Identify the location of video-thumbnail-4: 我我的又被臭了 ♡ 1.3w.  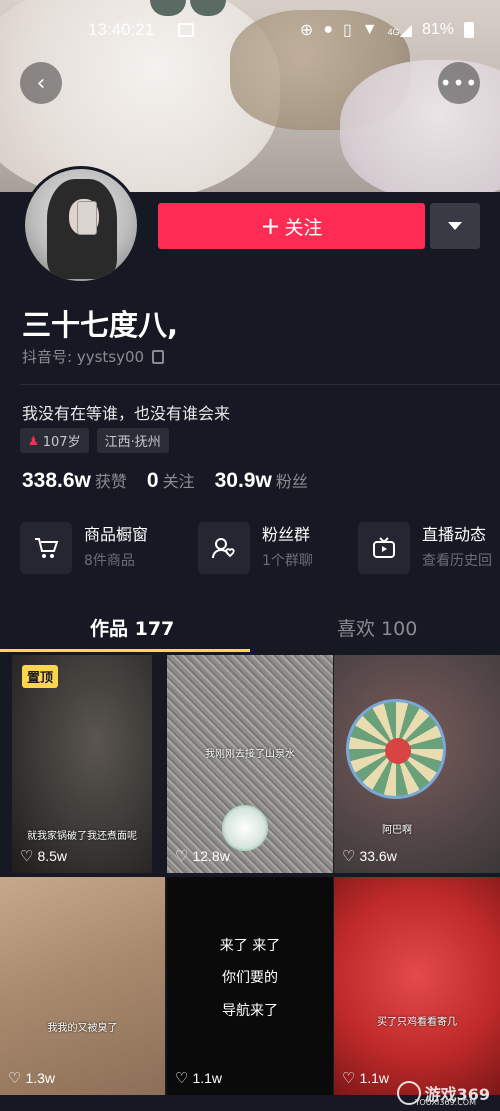
(82, 986).